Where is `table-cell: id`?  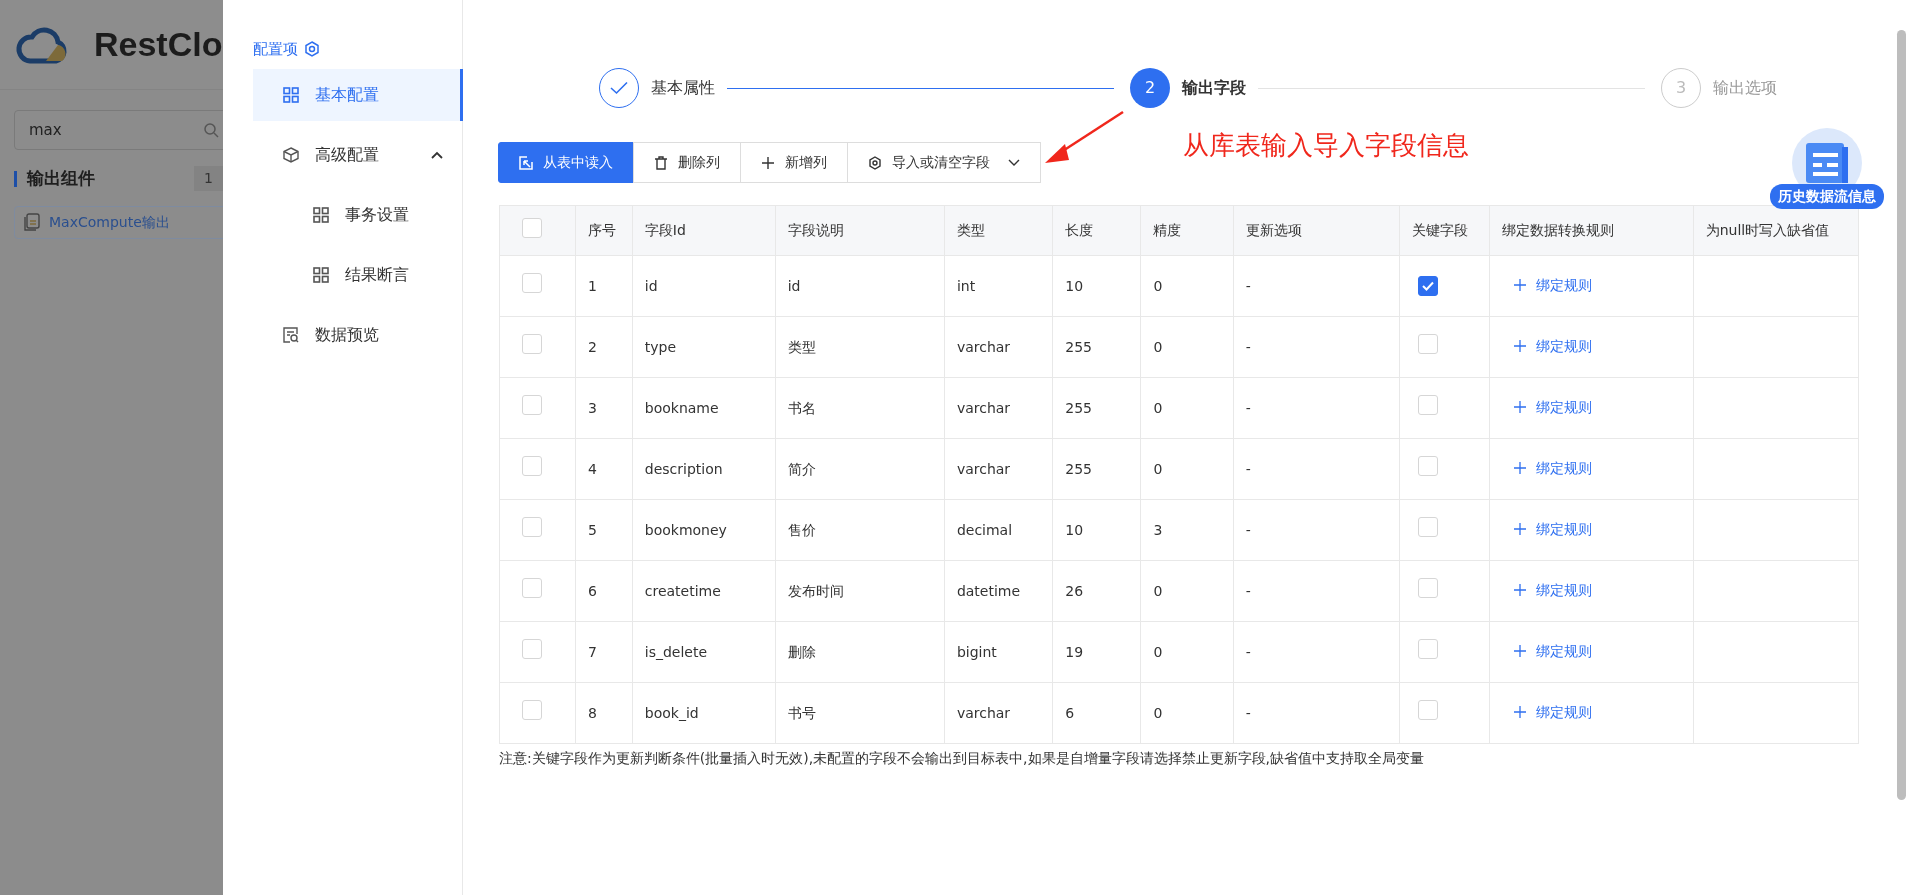
table-cell: id is located at coordinates (860, 286).